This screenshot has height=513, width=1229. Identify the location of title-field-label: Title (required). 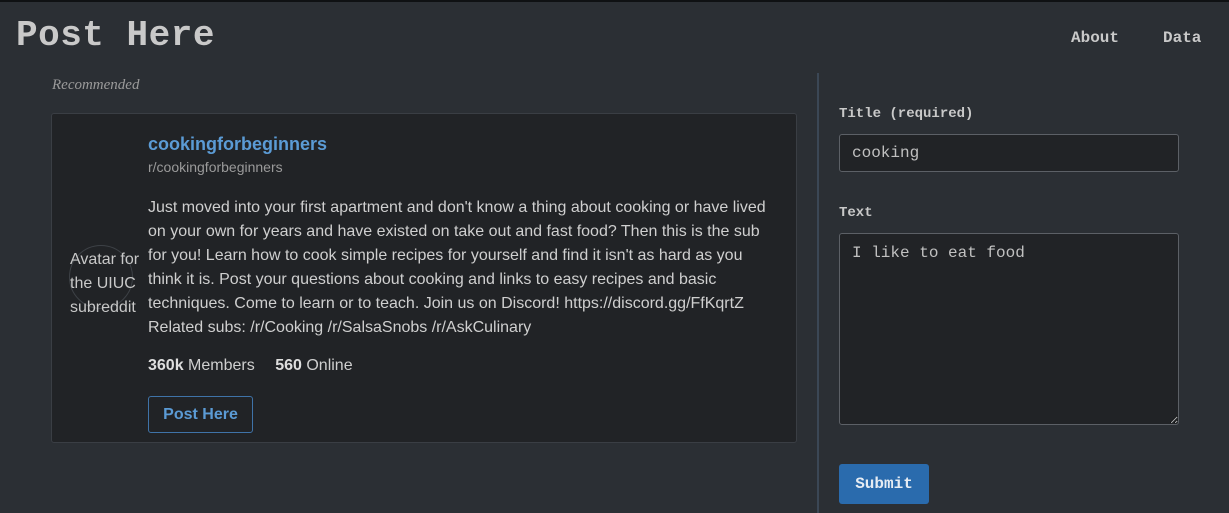
(906, 114).